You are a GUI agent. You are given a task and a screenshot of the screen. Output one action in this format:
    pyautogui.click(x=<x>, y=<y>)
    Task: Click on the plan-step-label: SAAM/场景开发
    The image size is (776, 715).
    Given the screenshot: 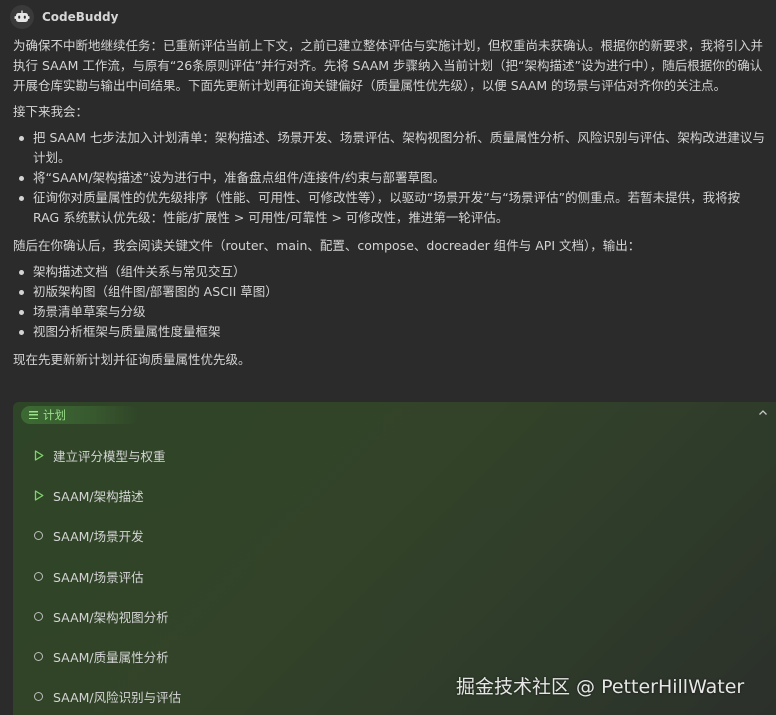 What is the action you would take?
    pyautogui.click(x=98, y=536)
    